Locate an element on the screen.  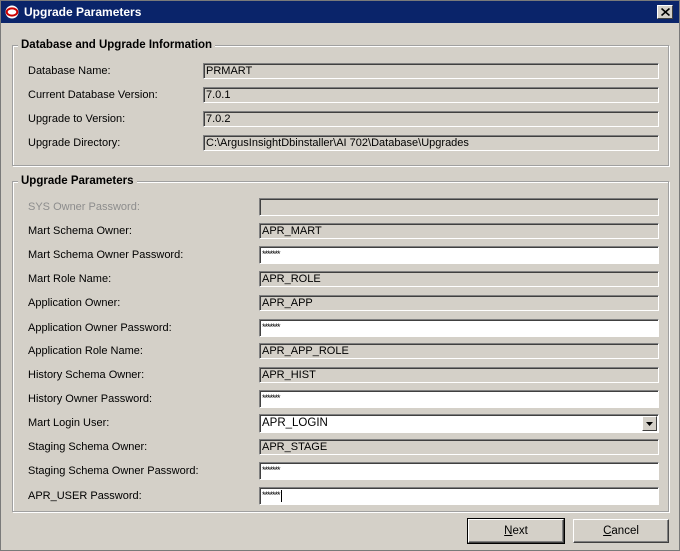
title-bar: Upgrade Parameters is located at coordinates (340, 12).